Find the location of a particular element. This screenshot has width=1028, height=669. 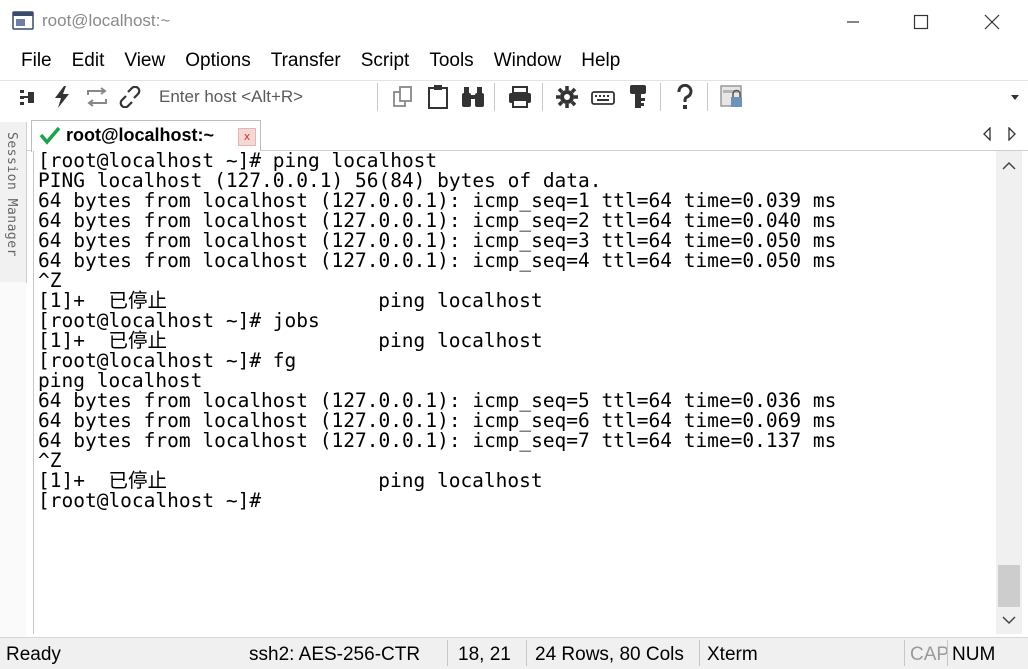

help-button is located at coordinates (685, 97).